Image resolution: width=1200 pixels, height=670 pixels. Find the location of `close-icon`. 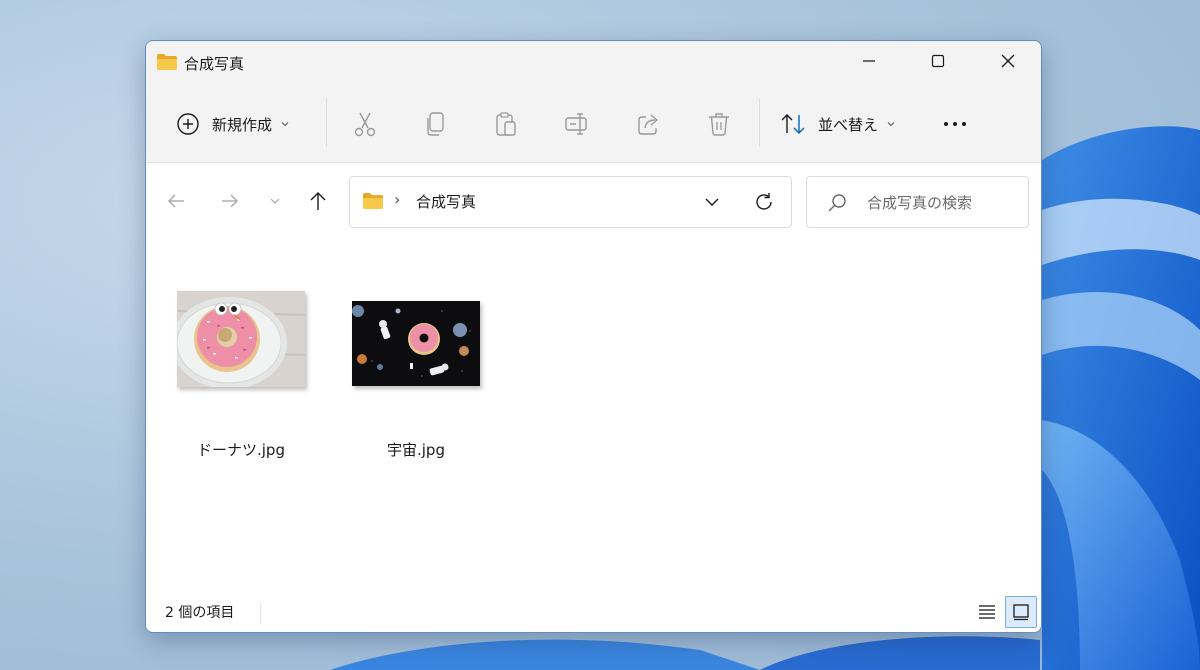

close-icon is located at coordinates (1008, 61).